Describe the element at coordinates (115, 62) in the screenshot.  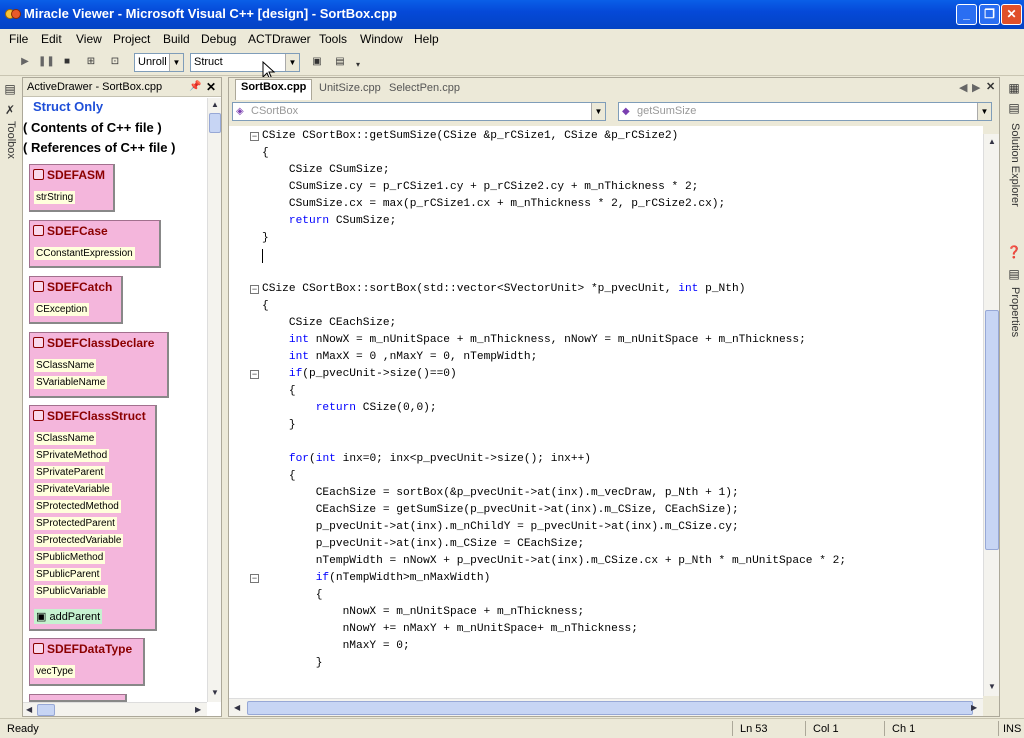
I see `expand-icon: ⊡` at that location.